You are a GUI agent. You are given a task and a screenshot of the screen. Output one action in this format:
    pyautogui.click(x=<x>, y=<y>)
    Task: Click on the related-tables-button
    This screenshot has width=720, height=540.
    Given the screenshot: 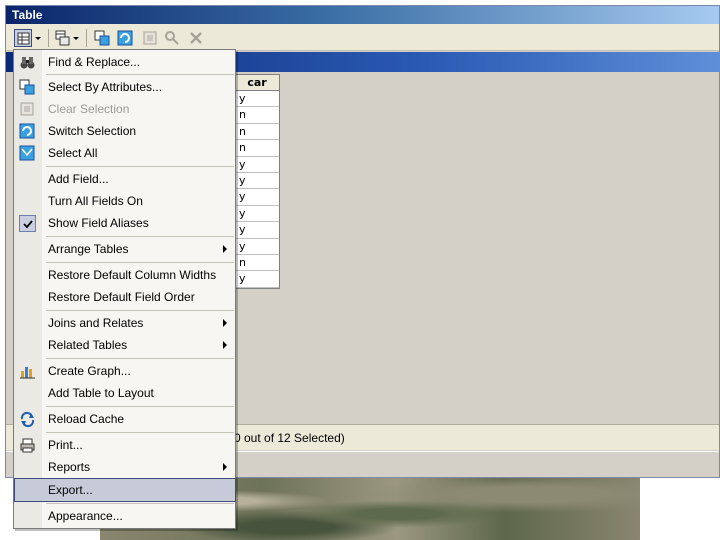 What is the action you would take?
    pyautogui.click(x=63, y=38)
    